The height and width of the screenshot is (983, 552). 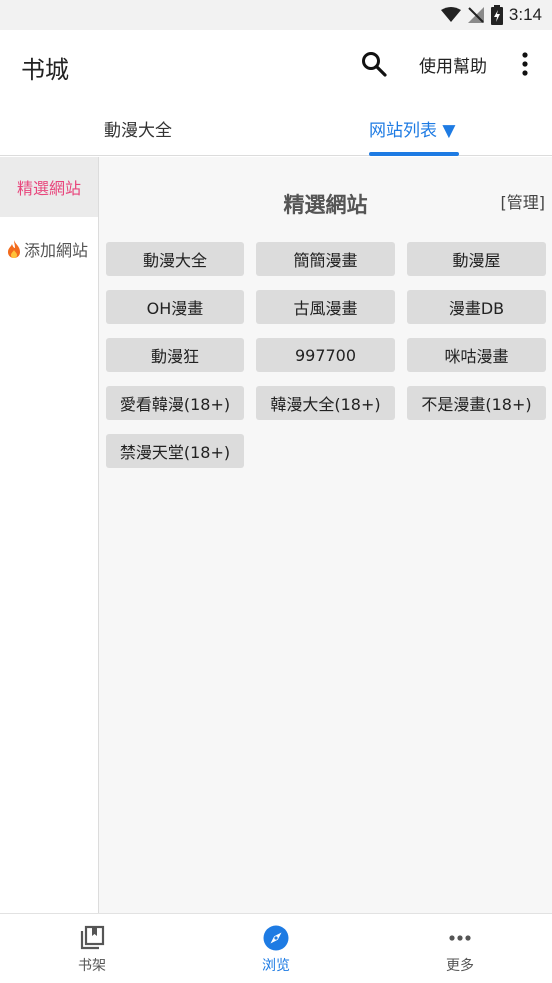 I want to click on sidebar-item-add-site: 添加網站, so click(x=49, y=249).